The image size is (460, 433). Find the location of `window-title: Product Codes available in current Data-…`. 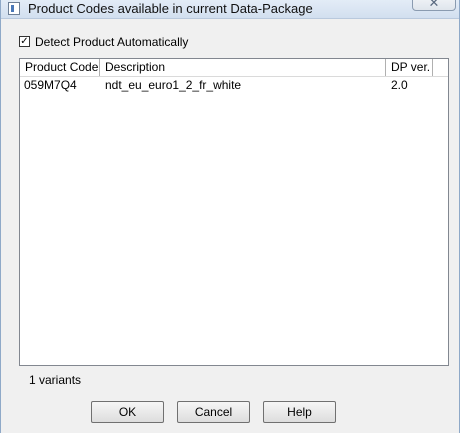

window-title: Product Codes available in current Data-… is located at coordinates (170, 8).